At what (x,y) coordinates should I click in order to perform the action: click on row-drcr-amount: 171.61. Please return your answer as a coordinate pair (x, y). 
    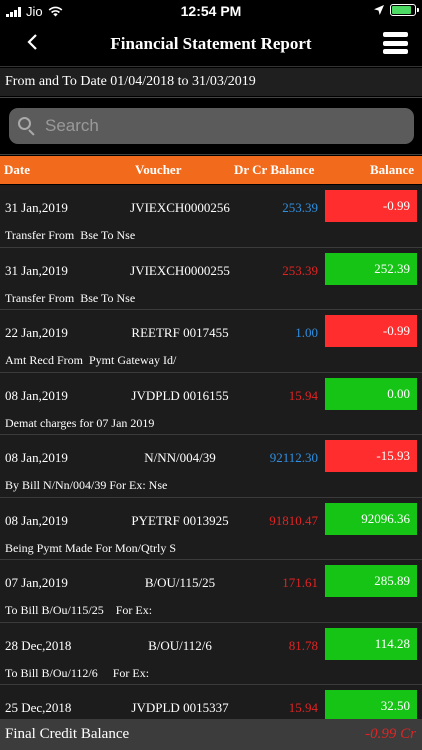
    Looking at the image, I should click on (300, 582).